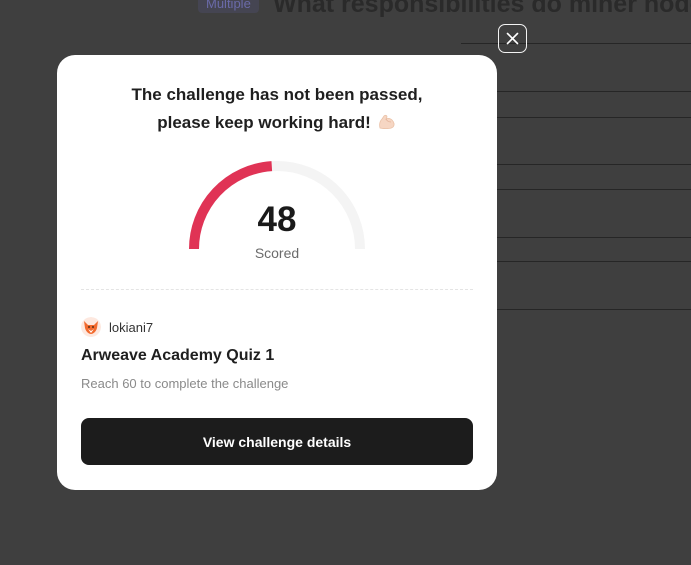  Describe the element at coordinates (576, 43) in the screenshot. I see `divider-line` at that location.